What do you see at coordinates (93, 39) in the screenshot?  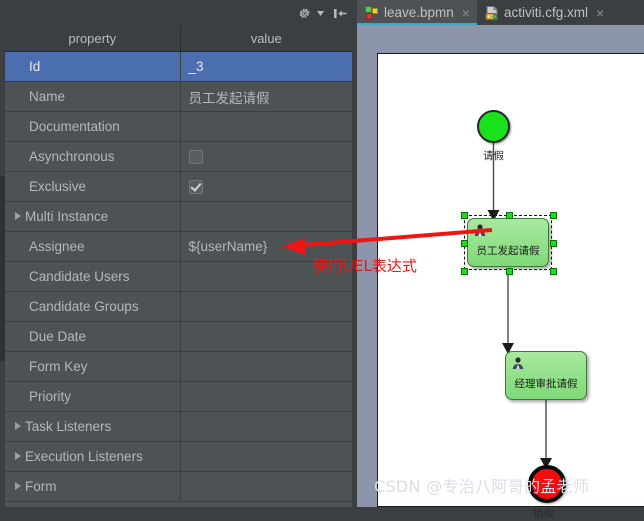 I see `column-header-property: property` at bounding box center [93, 39].